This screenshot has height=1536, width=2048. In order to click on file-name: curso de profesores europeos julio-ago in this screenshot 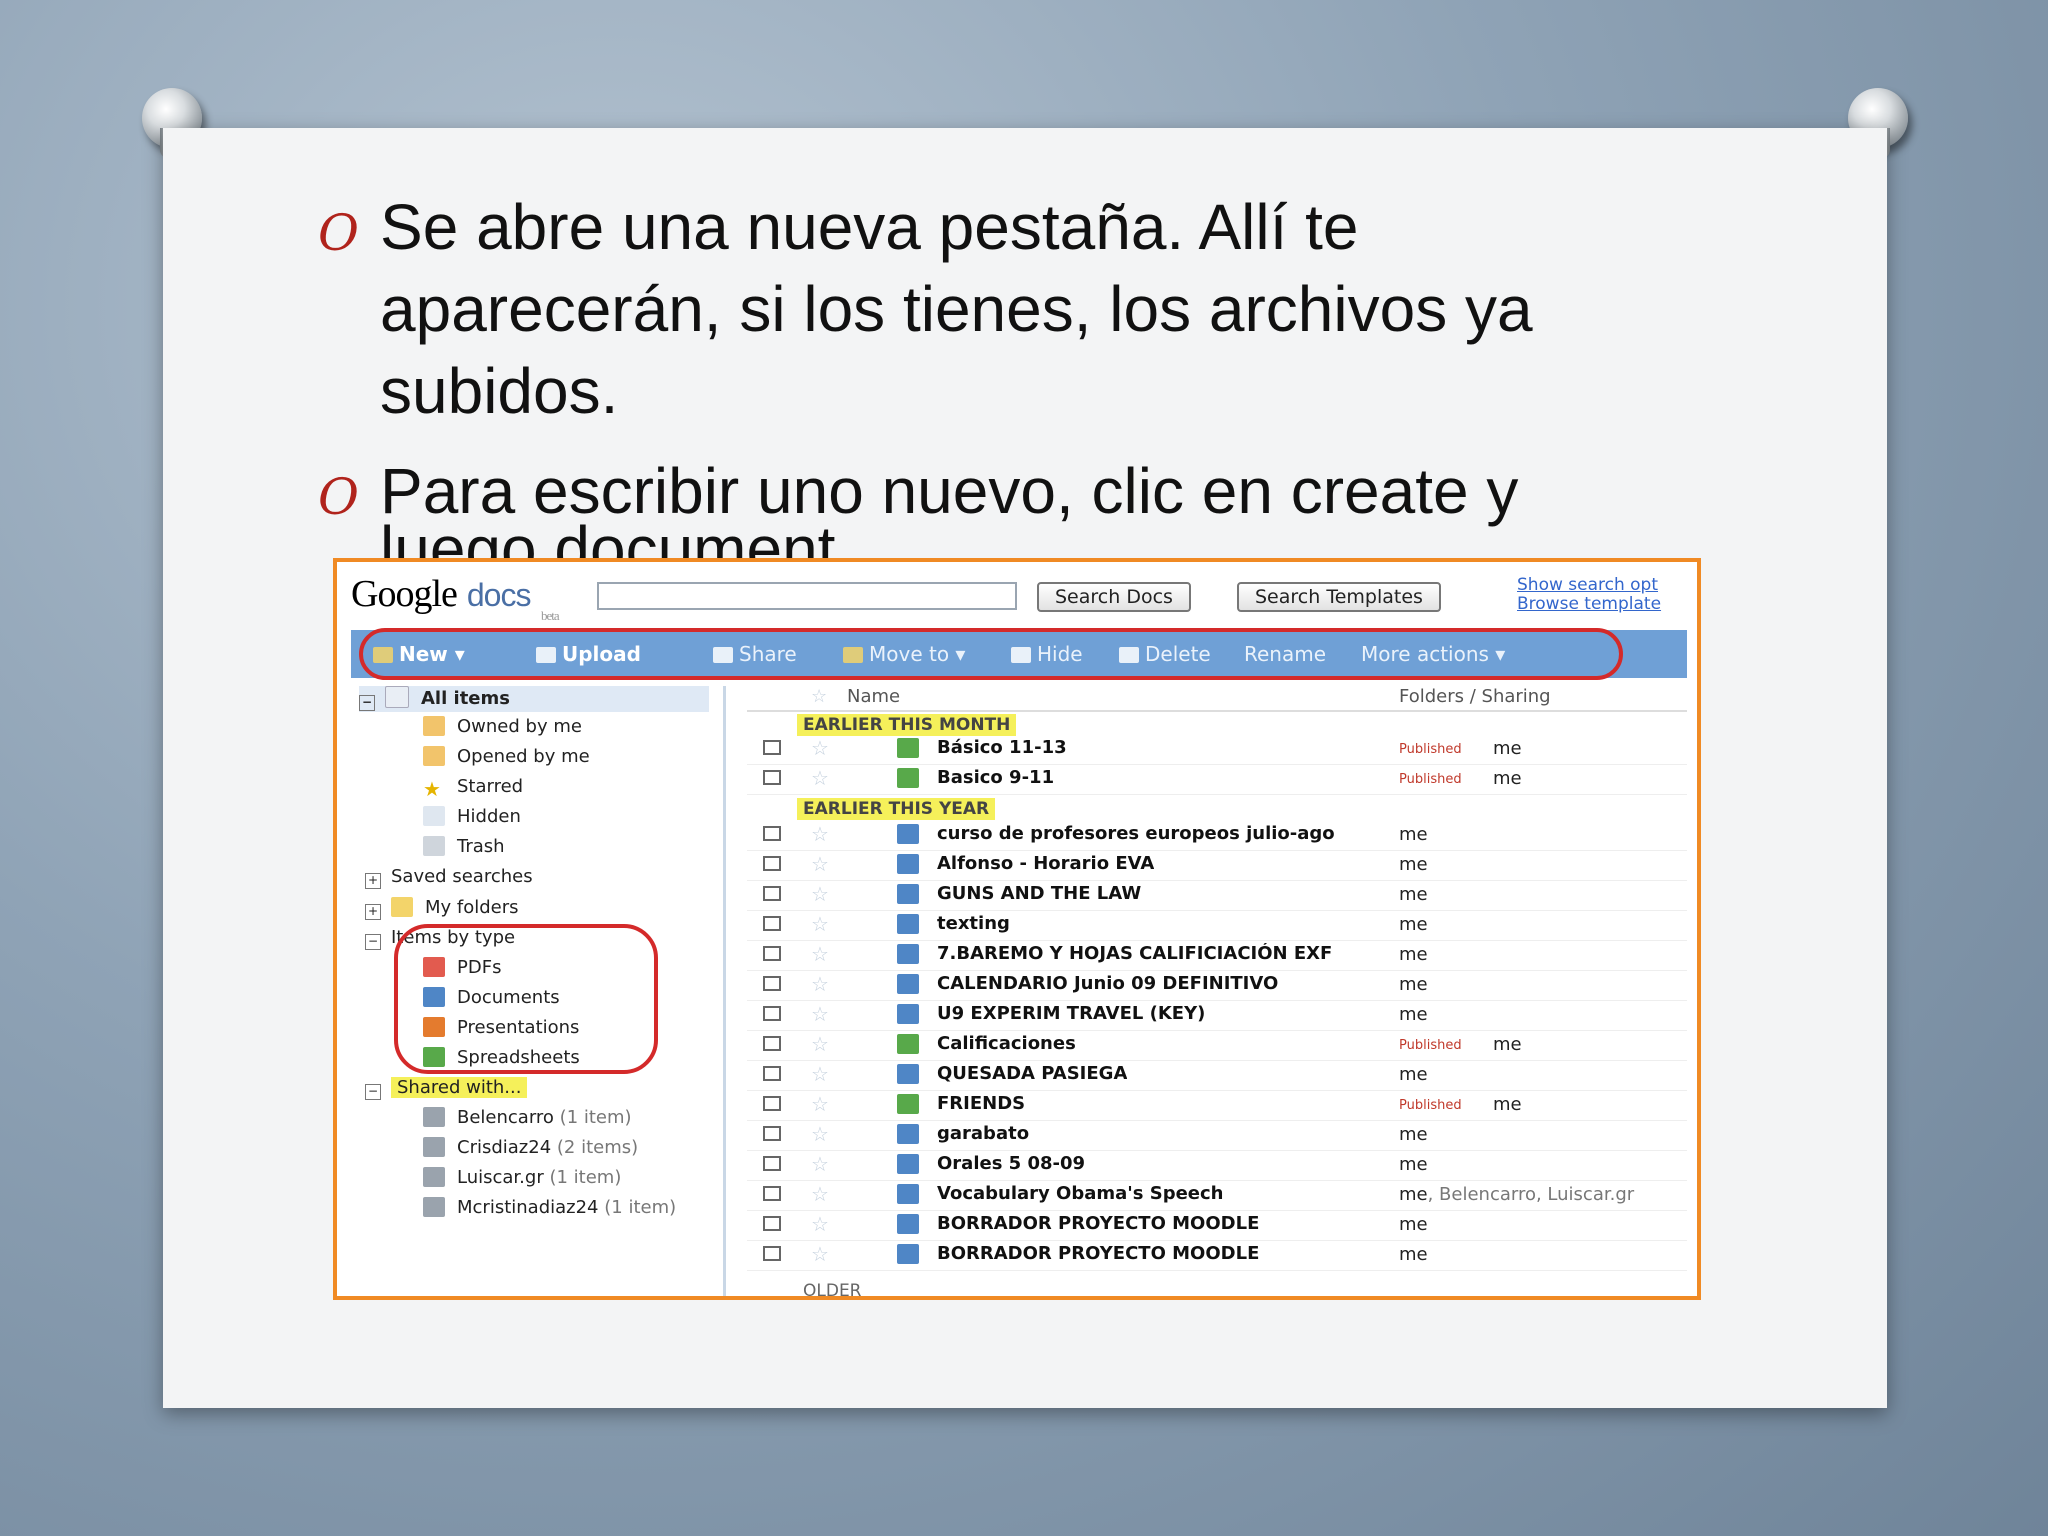, I will do `click(1136, 833)`.